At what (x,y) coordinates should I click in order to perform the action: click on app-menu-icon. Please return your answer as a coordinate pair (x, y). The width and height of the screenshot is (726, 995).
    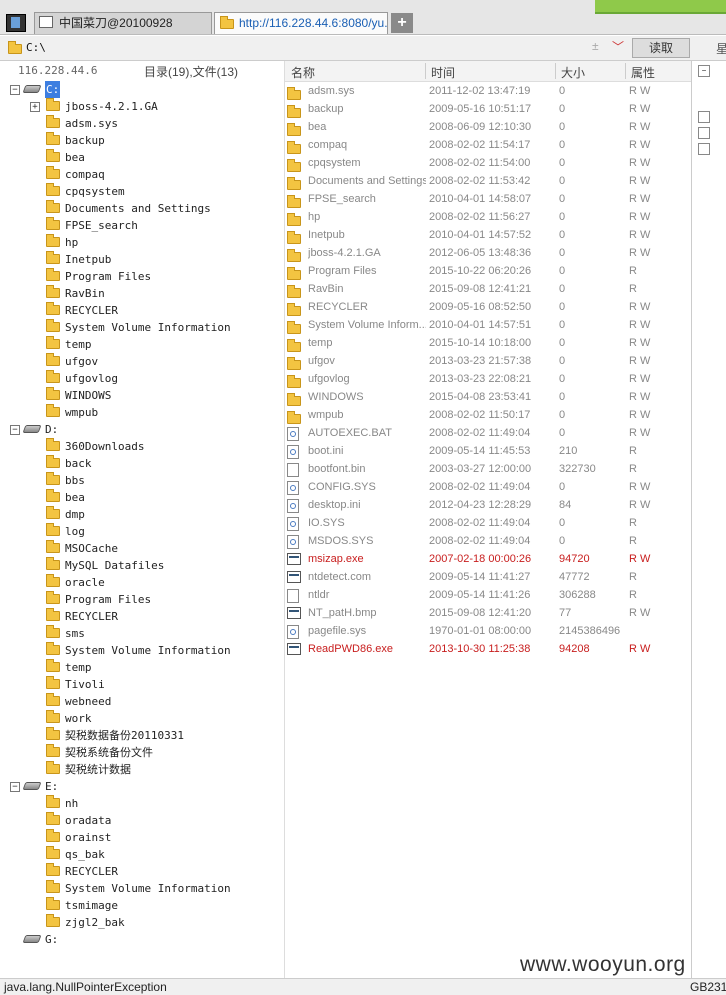
    Looking at the image, I should click on (16, 23).